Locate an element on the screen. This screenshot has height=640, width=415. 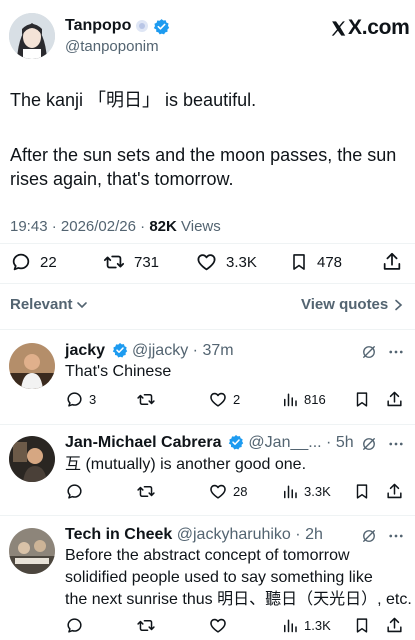
like-button: 2 is located at coordinates (224, 399).